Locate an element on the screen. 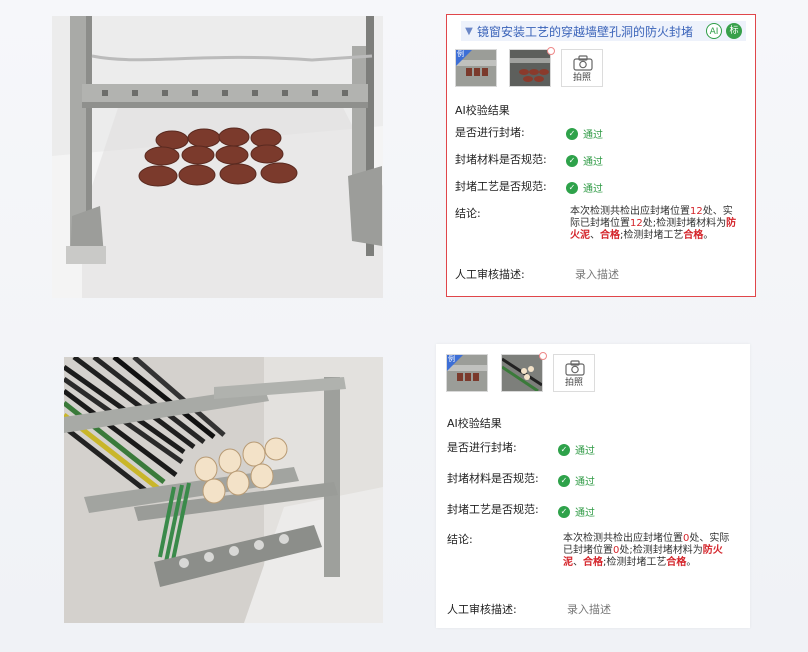  ai-badge: AI is located at coordinates (714, 31).